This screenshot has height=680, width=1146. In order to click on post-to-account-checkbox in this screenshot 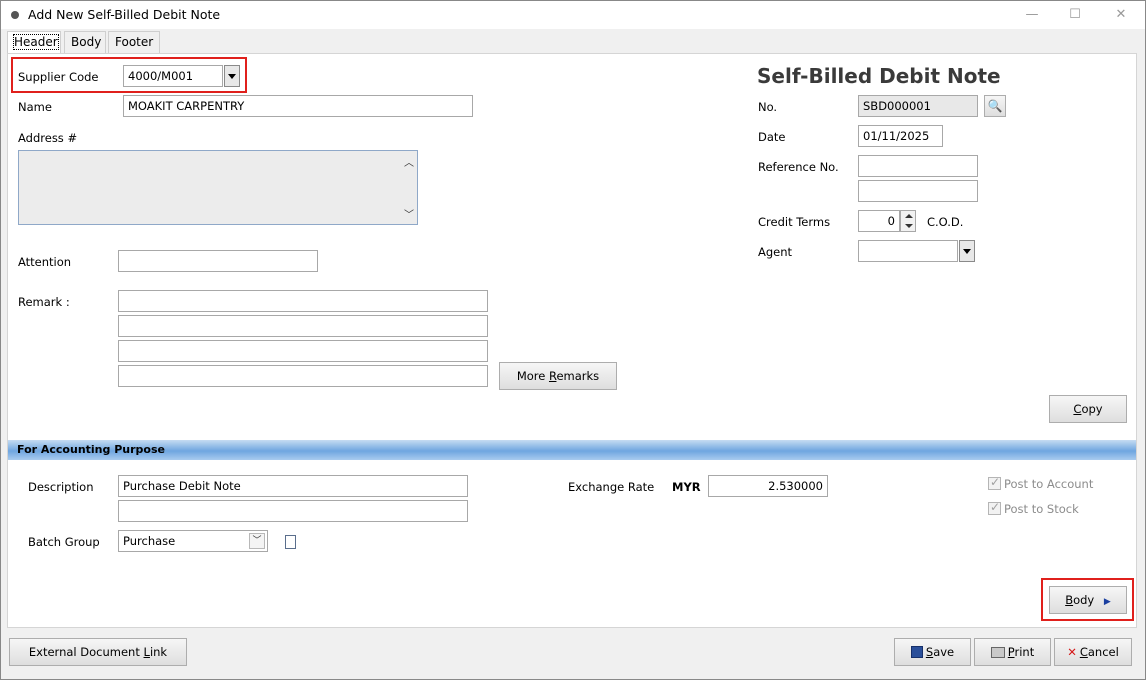, I will do `click(994, 482)`.